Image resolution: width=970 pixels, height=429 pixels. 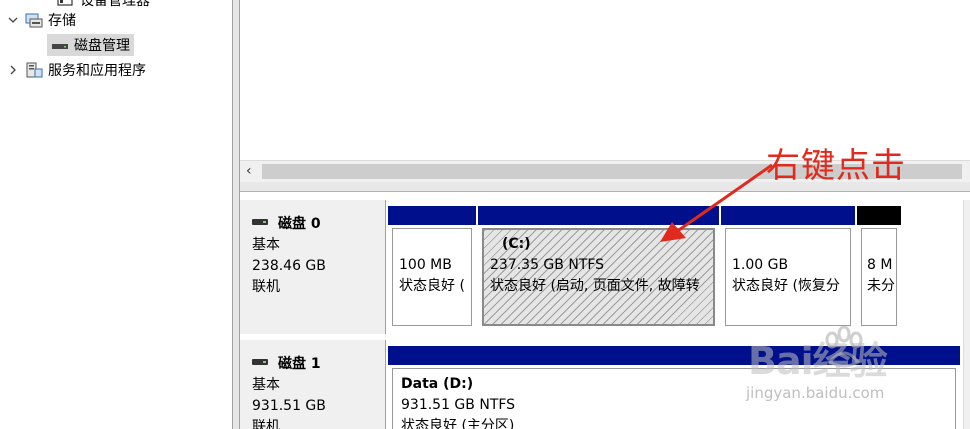 What do you see at coordinates (595, 286) in the screenshot?
I see `partition-status: 状态良好 (启动, 页面文件, 故障转` at bounding box center [595, 286].